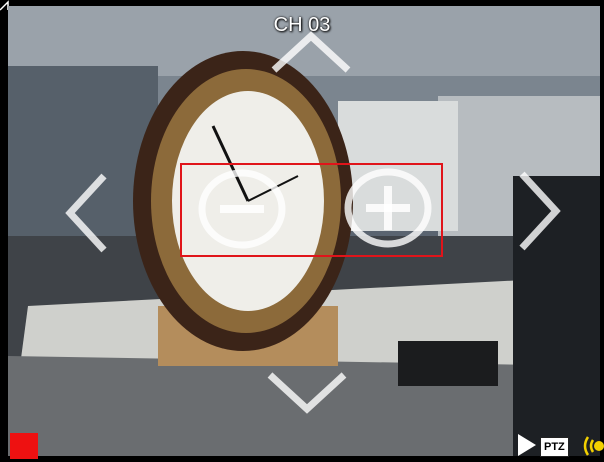  What do you see at coordinates (527, 445) in the screenshot?
I see `play-icon` at bounding box center [527, 445].